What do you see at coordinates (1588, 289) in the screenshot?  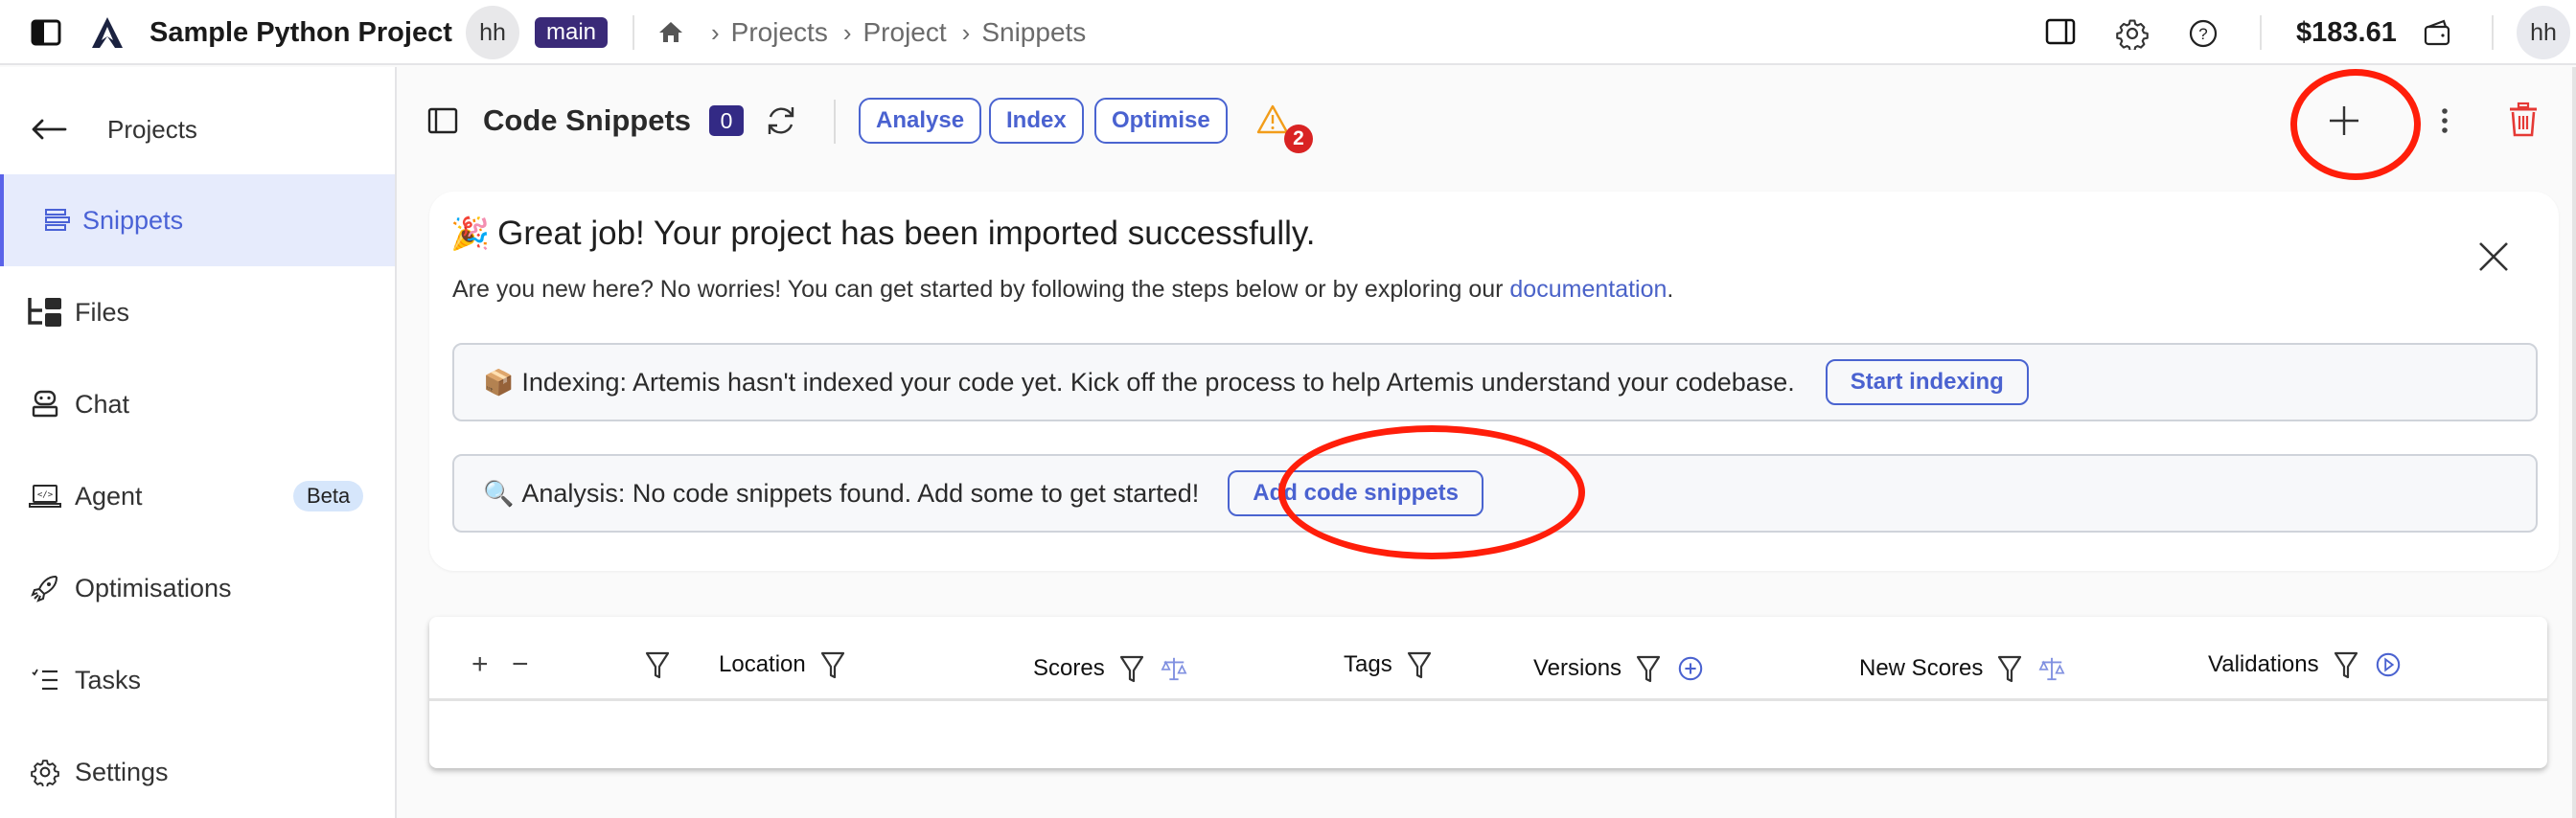 I see `documentation-link: documentation` at bounding box center [1588, 289].